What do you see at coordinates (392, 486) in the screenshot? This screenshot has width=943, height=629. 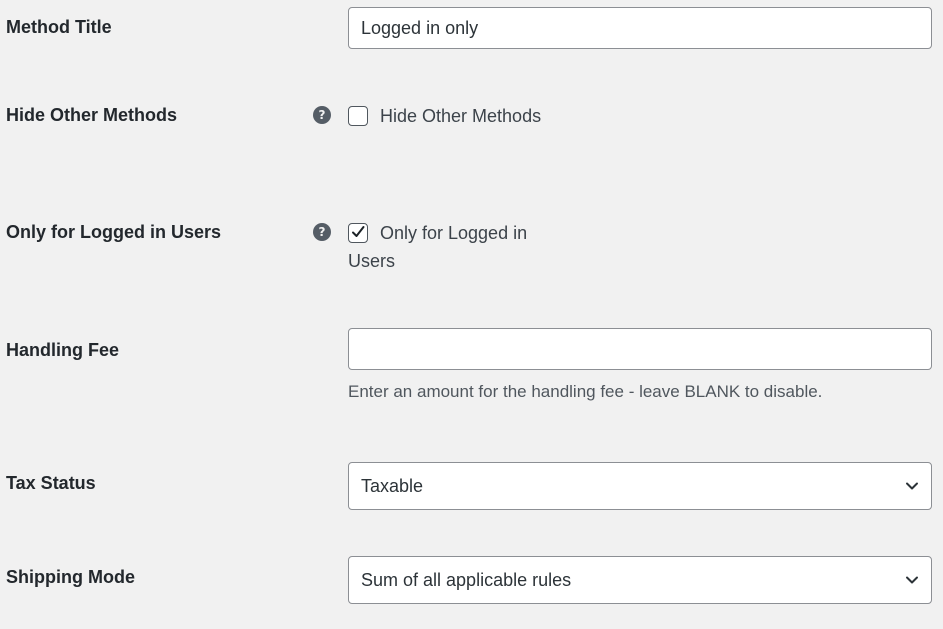 I see `tax-status-selected-value: Taxable` at bounding box center [392, 486].